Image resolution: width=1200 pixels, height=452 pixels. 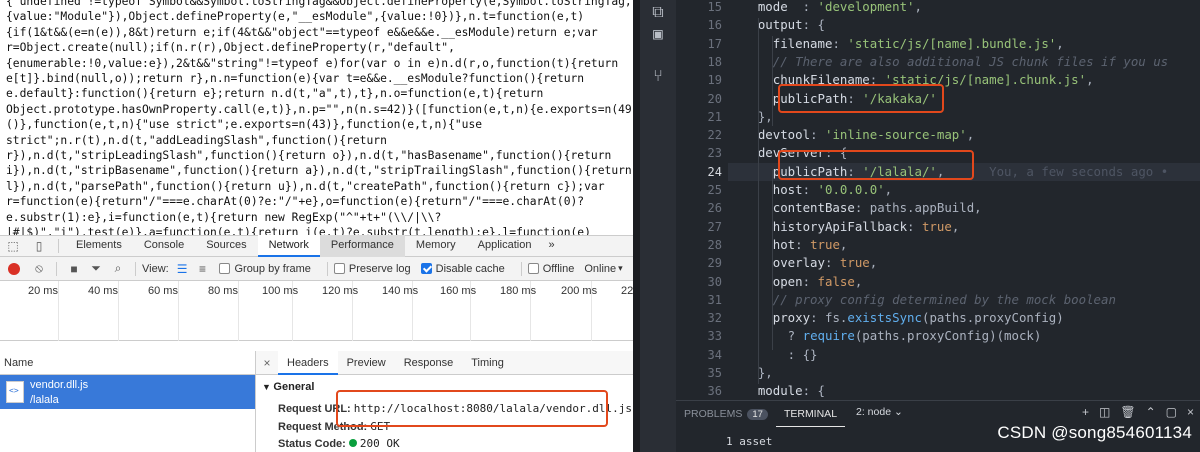 I want to click on panel-actions: + ◫ 🗑︎ ⌃ ▢ ×, so click(x=1138, y=412).